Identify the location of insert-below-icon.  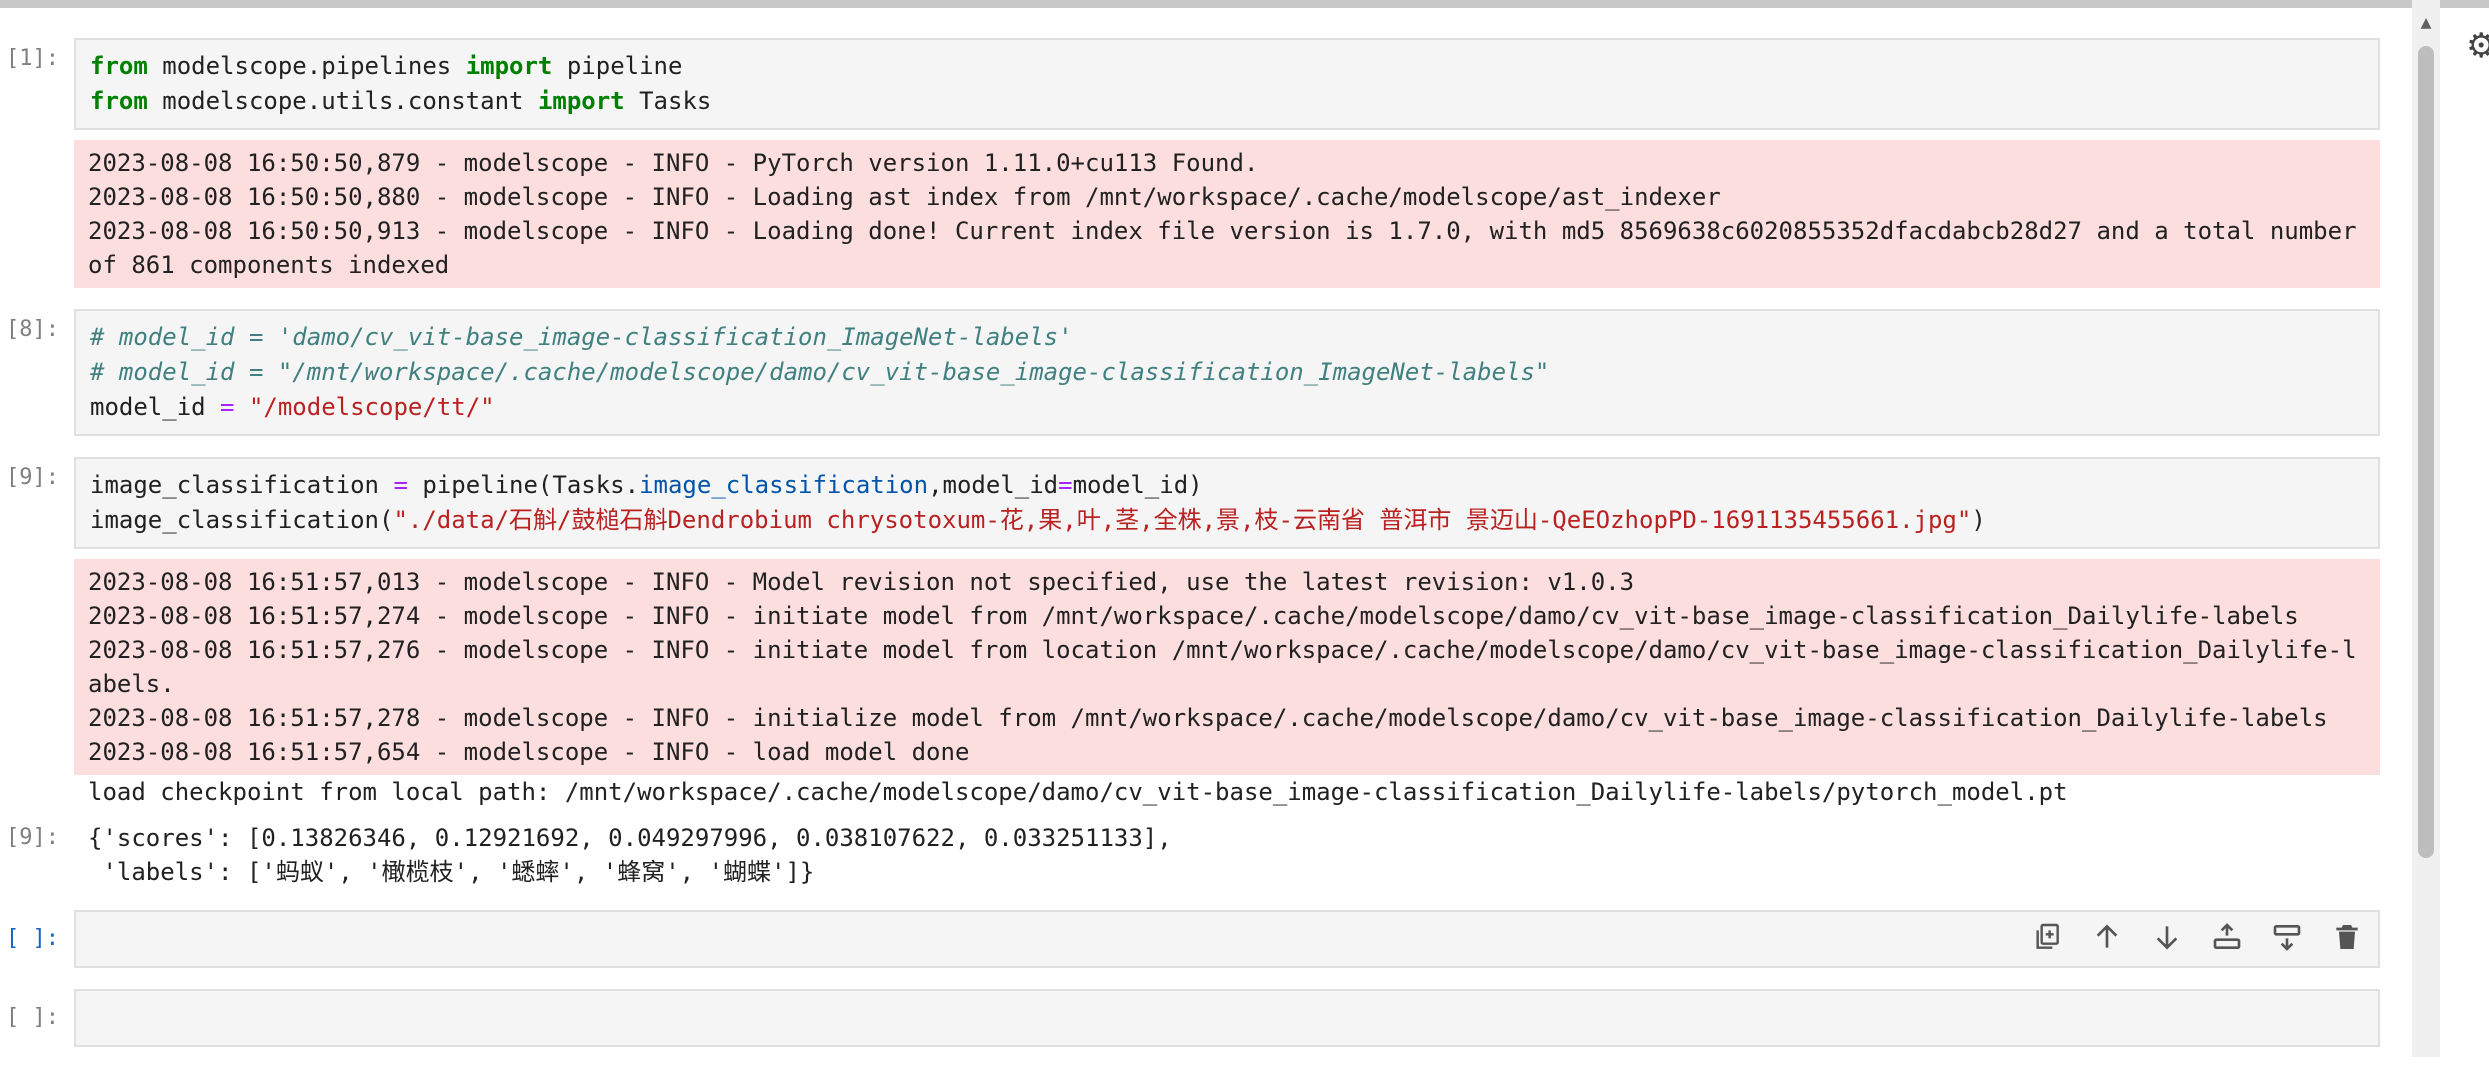
(2287, 937).